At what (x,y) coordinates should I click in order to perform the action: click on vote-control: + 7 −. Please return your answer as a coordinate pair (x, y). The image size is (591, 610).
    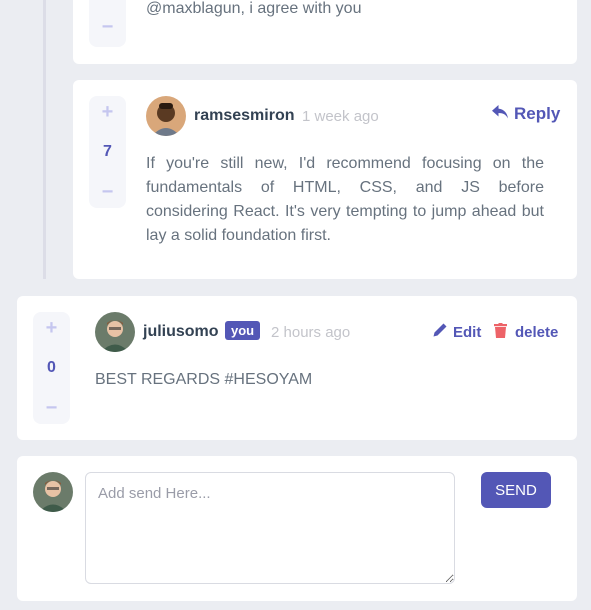
    Looking at the image, I should click on (107, 152).